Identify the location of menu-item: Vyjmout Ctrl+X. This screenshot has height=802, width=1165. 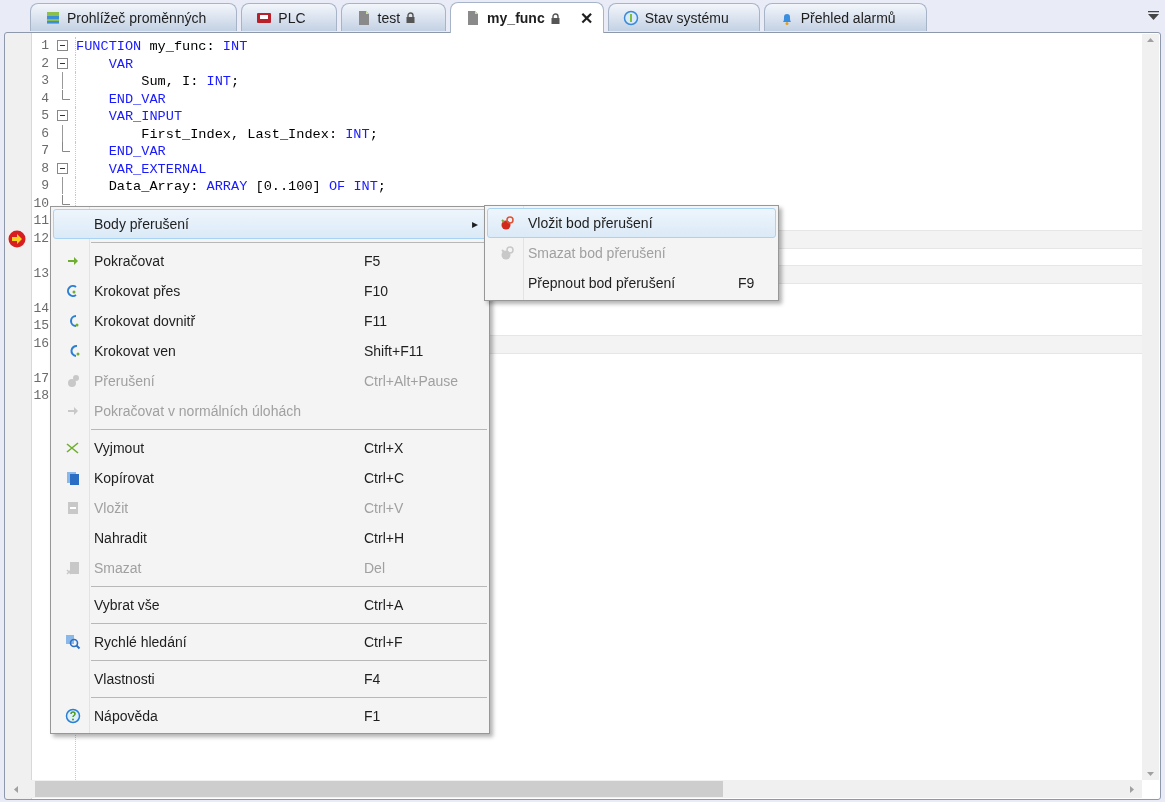
(270, 448).